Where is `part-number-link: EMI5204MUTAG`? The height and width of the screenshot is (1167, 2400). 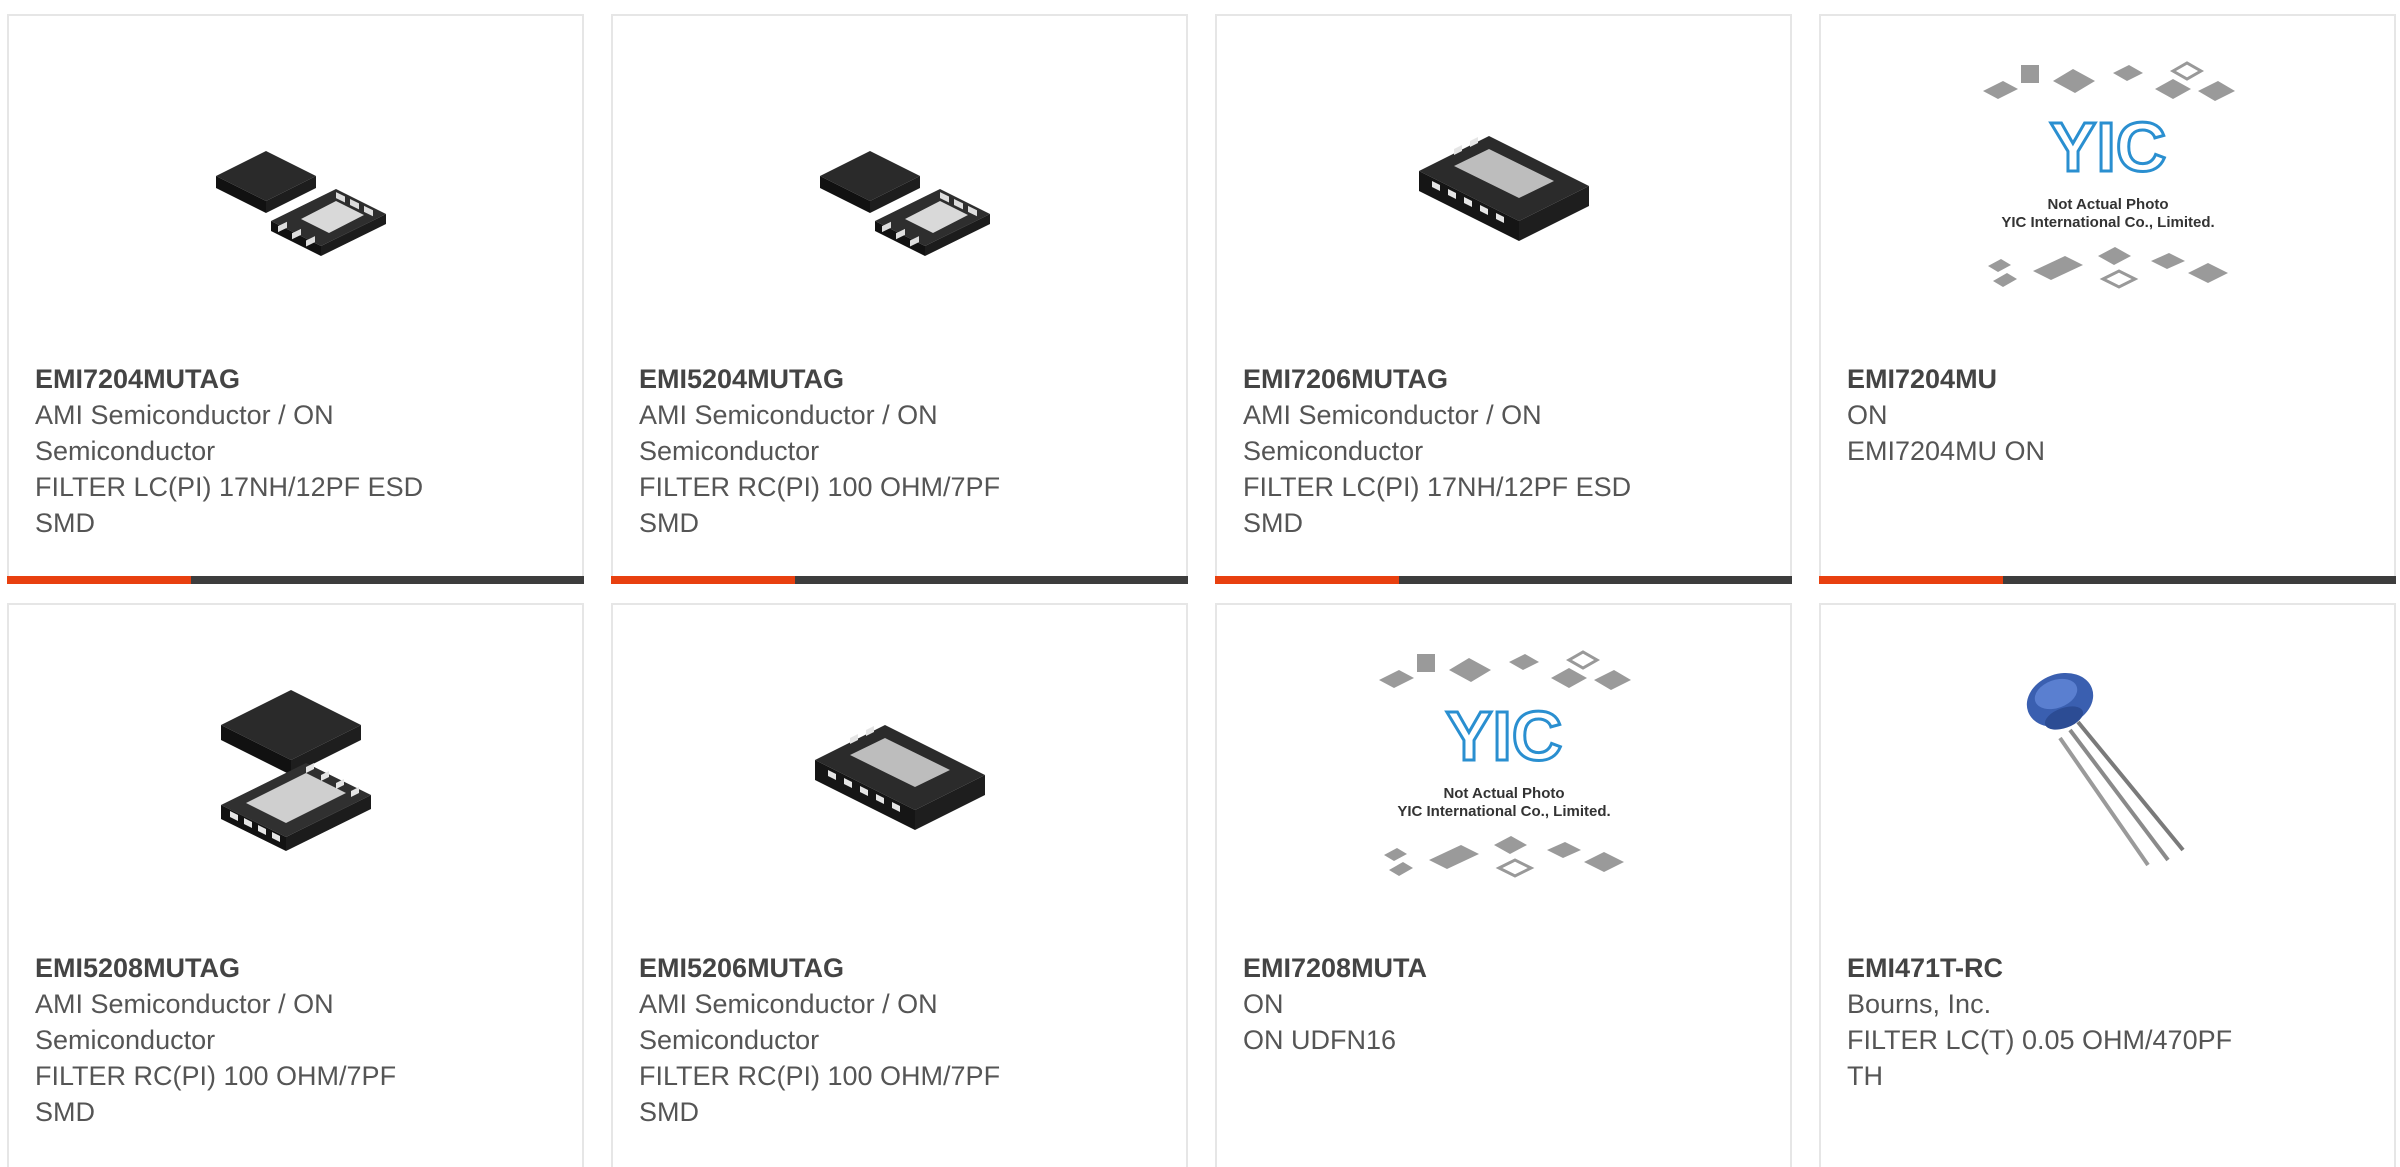 part-number-link: EMI5204MUTAG is located at coordinates (849, 379).